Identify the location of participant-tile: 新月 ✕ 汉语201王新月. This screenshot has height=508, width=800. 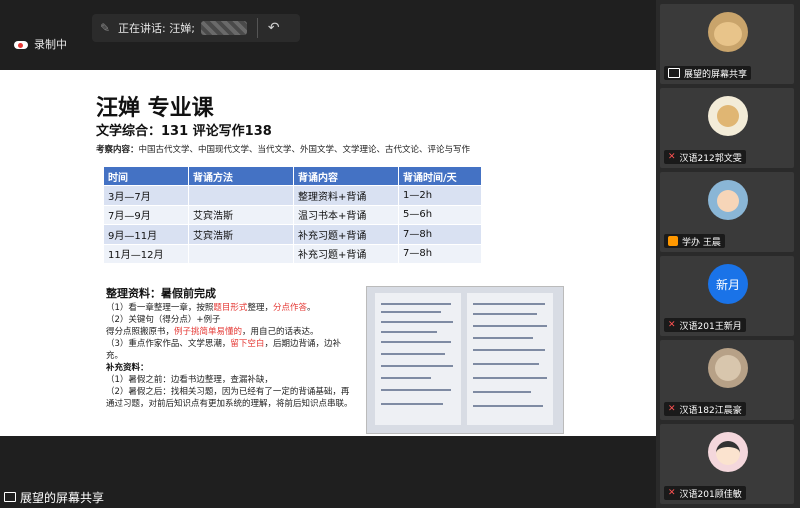
(727, 296).